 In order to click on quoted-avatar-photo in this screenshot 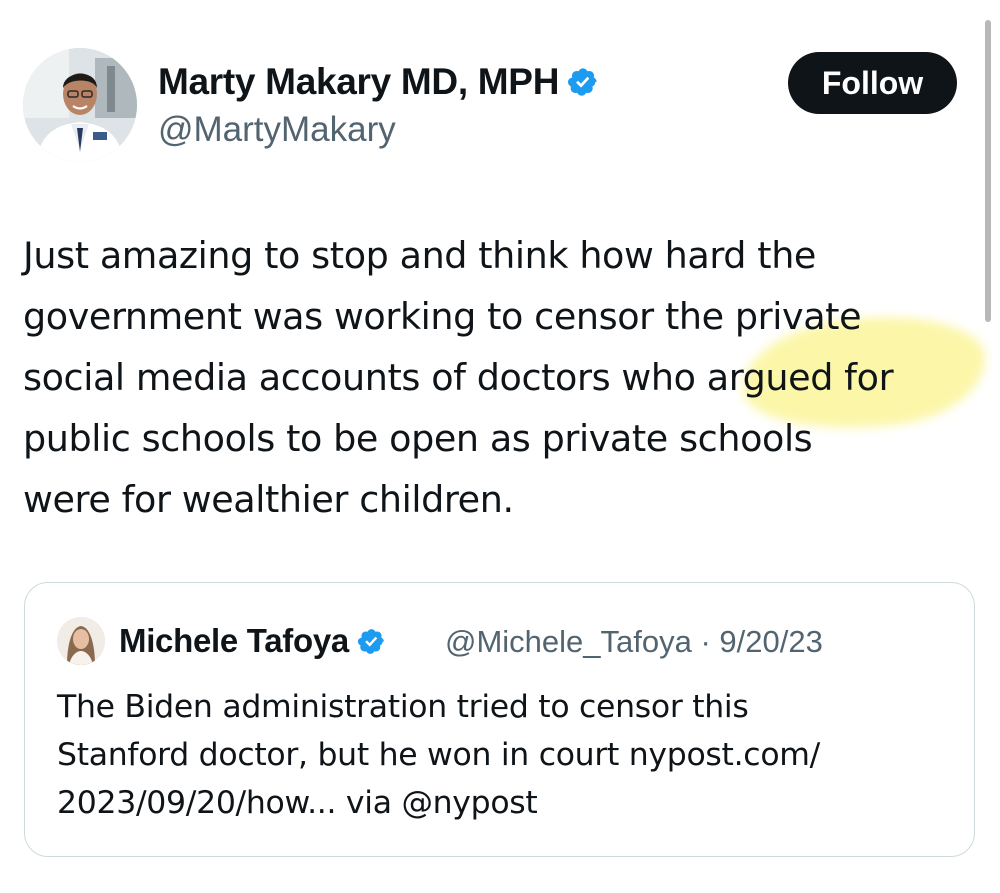, I will do `click(81, 641)`.